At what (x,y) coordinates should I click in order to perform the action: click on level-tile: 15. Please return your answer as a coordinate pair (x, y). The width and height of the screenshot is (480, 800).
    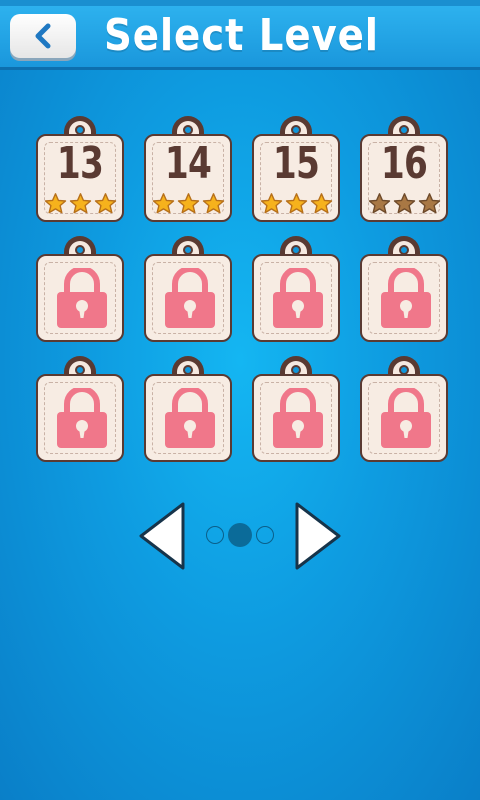
    Looking at the image, I should click on (296, 171).